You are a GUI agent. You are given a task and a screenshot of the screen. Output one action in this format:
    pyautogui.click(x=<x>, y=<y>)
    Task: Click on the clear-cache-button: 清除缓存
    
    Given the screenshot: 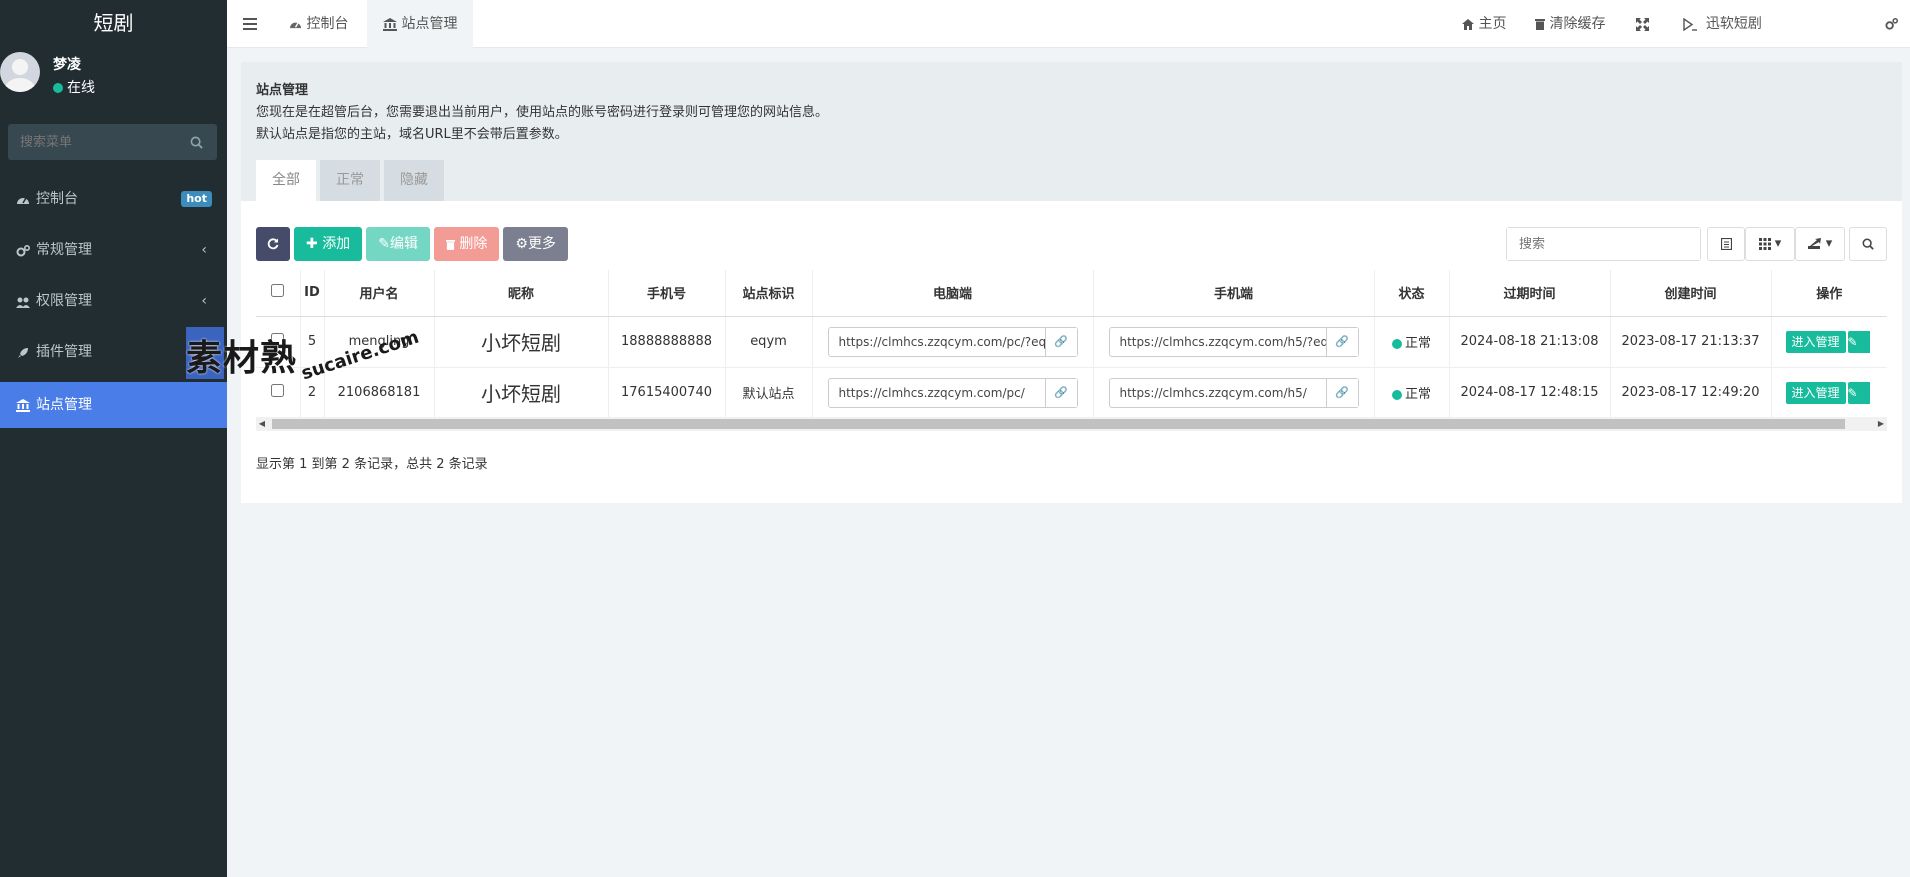 What is the action you would take?
    pyautogui.click(x=1570, y=24)
    